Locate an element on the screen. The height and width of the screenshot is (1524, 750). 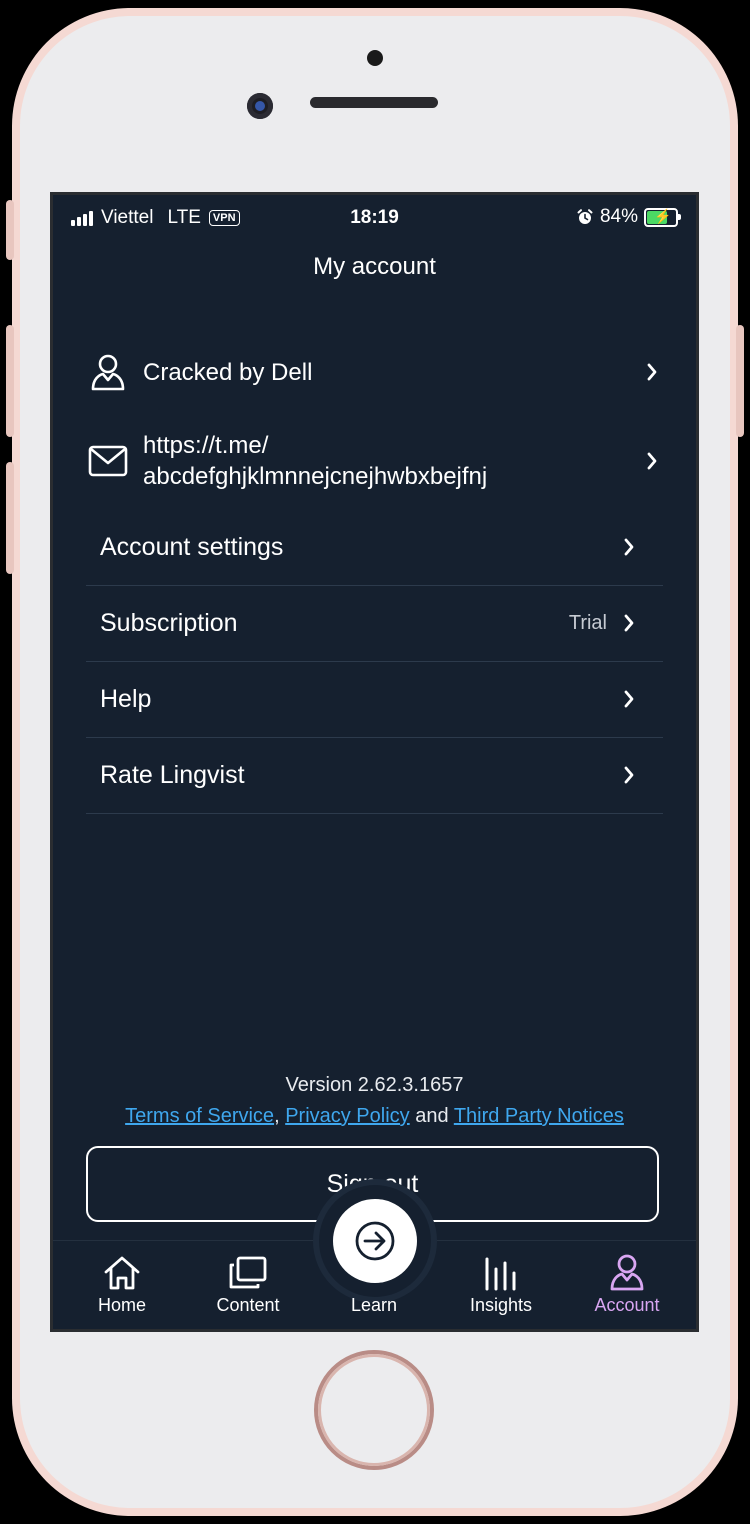
menu-item-label: Rate Lingvist is located at coordinates (172, 774).